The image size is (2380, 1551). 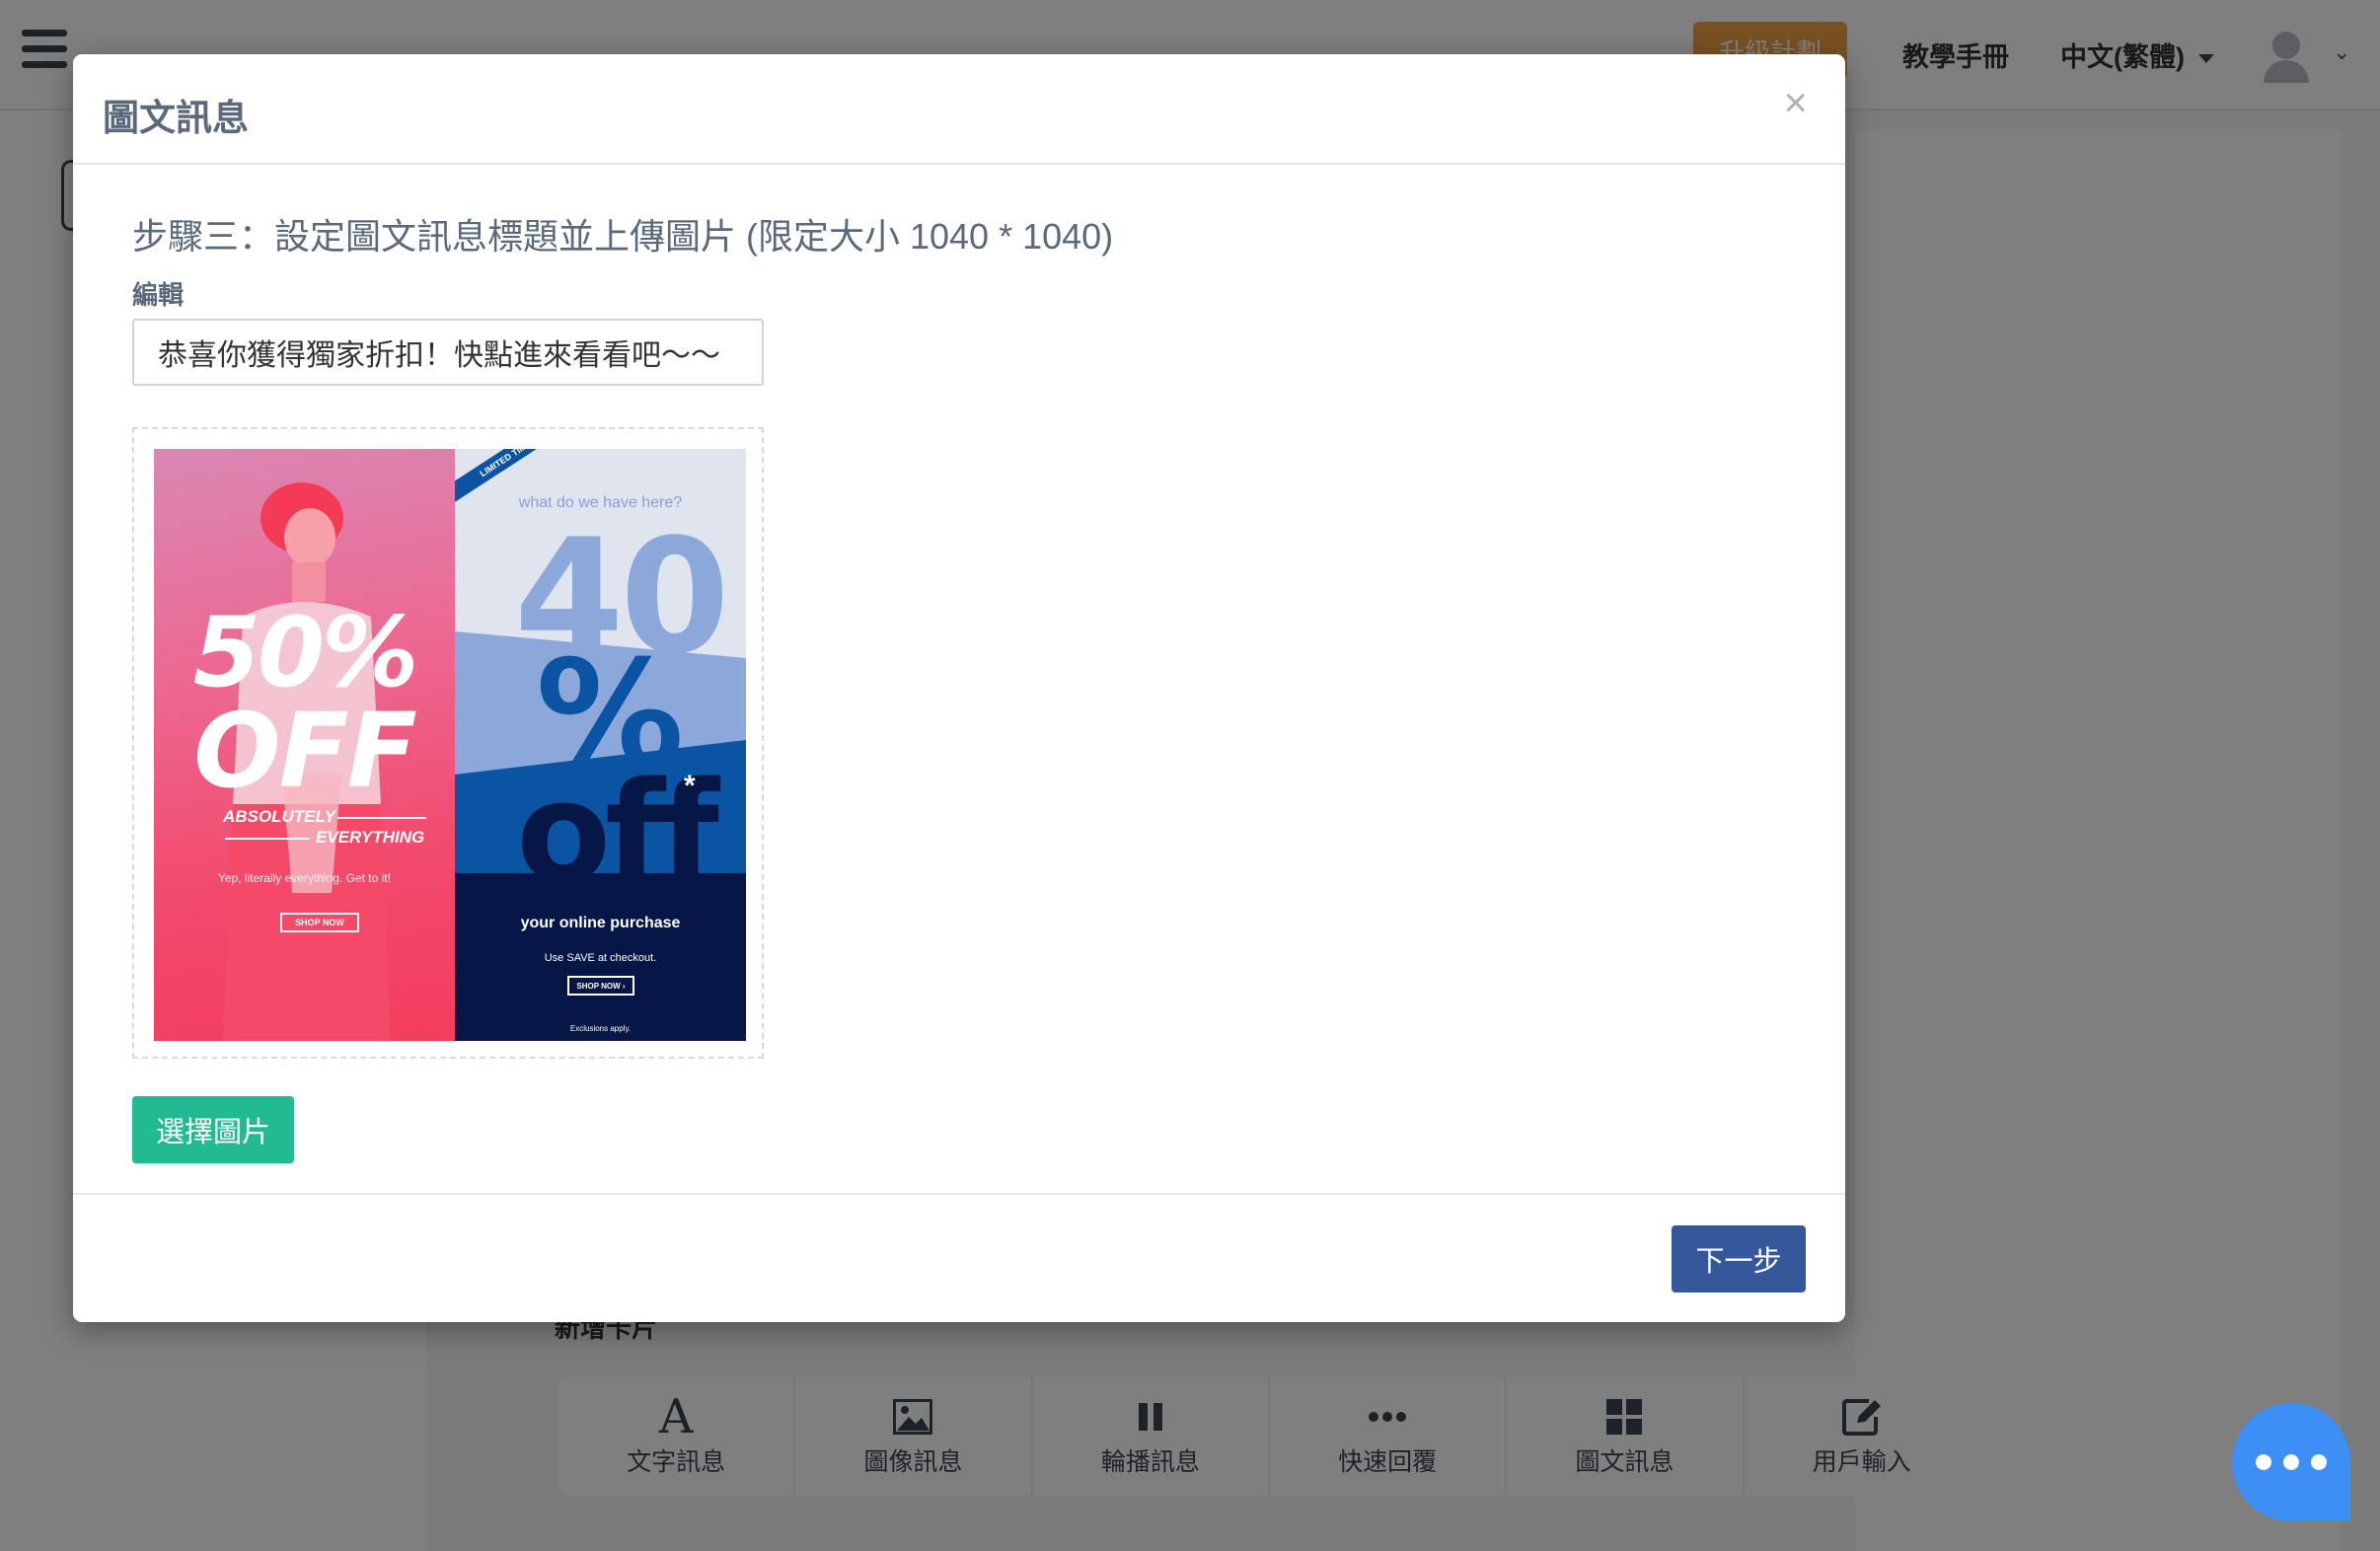 I want to click on choose-image-button: 選擇圖片, so click(x=213, y=1129).